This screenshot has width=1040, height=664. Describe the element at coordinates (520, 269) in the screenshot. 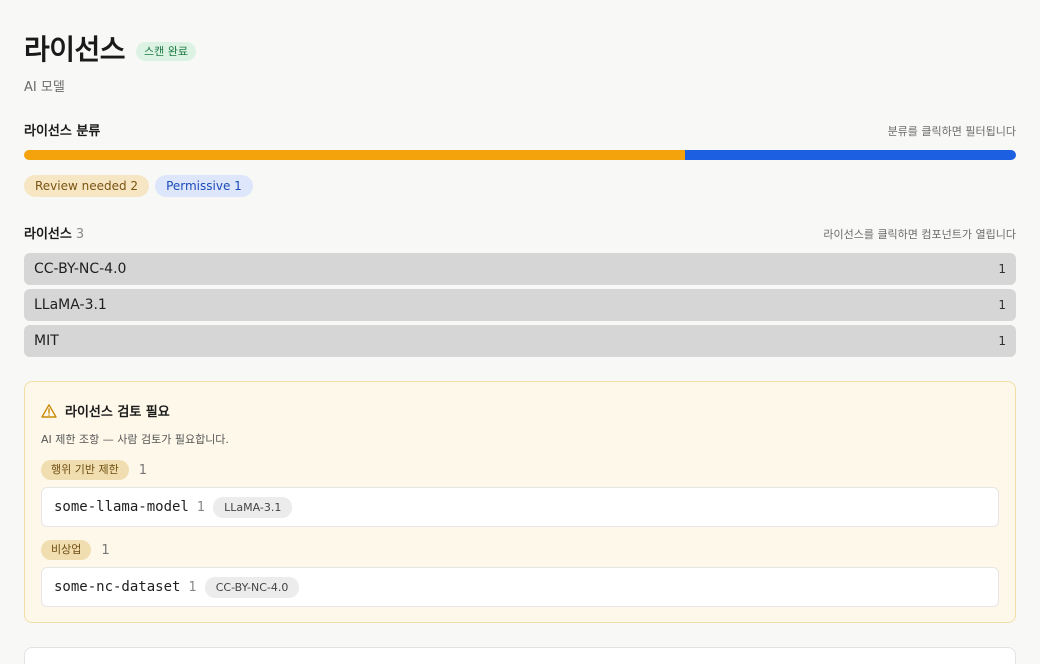

I see `license-row-cc-by-nc: CC-BY-NC-4.0 1` at that location.